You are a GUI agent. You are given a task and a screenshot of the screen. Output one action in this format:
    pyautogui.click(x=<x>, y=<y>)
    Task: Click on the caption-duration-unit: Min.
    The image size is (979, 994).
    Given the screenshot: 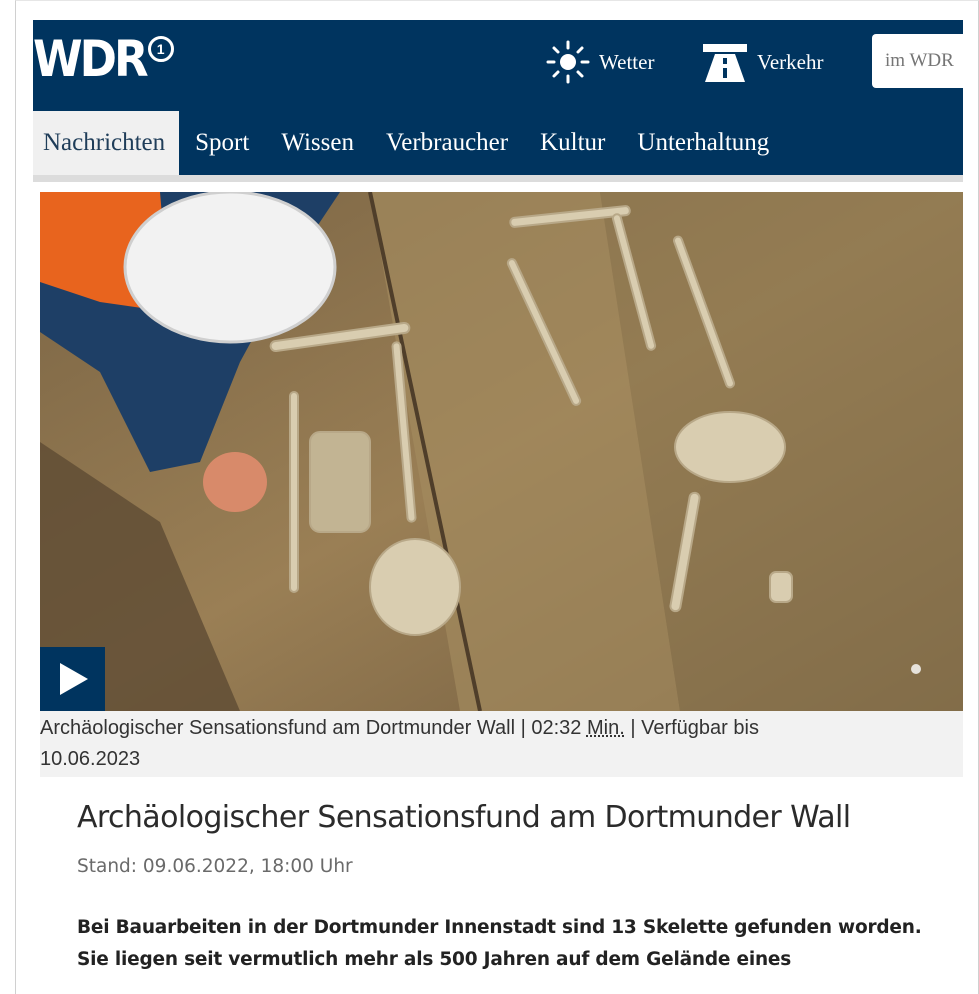 What is the action you would take?
    pyautogui.click(x=605, y=728)
    